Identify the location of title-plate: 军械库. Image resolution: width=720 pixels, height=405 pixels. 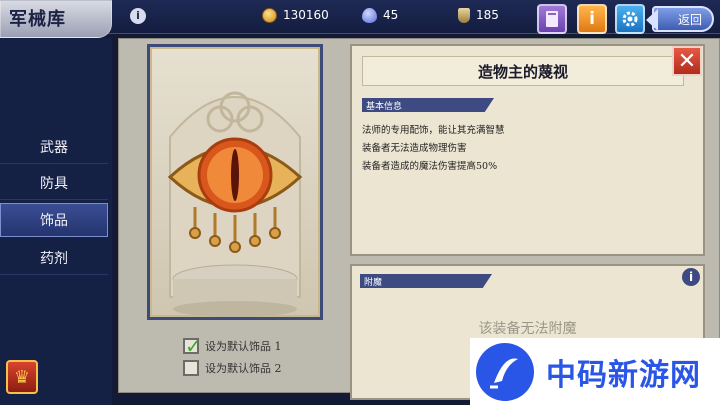
(56, 19).